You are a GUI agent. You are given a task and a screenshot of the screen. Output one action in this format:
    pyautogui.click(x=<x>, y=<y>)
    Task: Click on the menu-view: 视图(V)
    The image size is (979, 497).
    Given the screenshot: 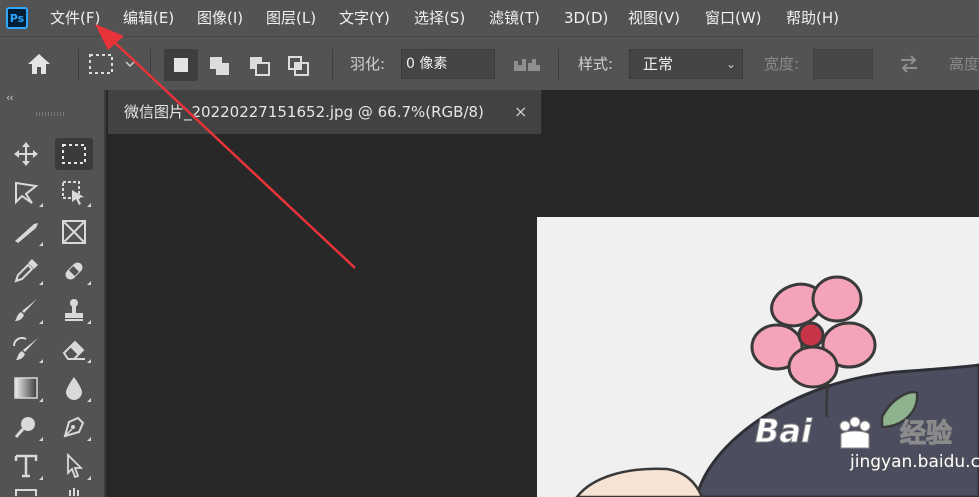 What is the action you would take?
    pyautogui.click(x=654, y=18)
    